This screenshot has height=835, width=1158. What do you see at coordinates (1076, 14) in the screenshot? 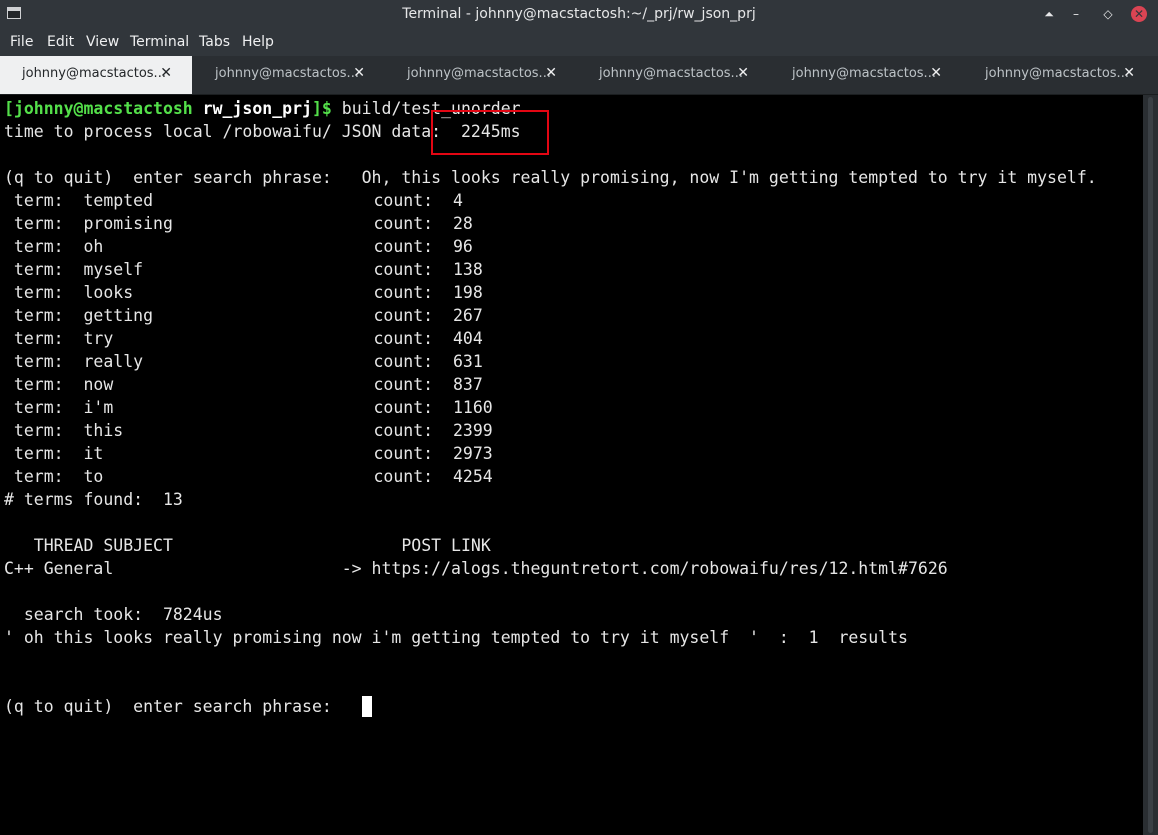
I see `minimize-icon: –` at bounding box center [1076, 14].